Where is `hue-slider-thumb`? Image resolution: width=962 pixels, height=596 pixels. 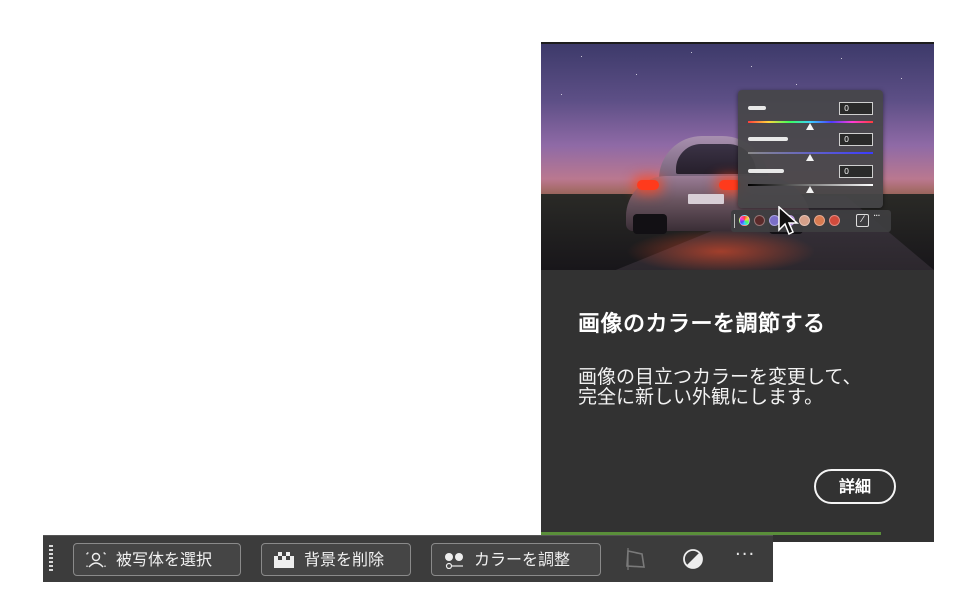
hue-slider-thumb is located at coordinates (810, 126).